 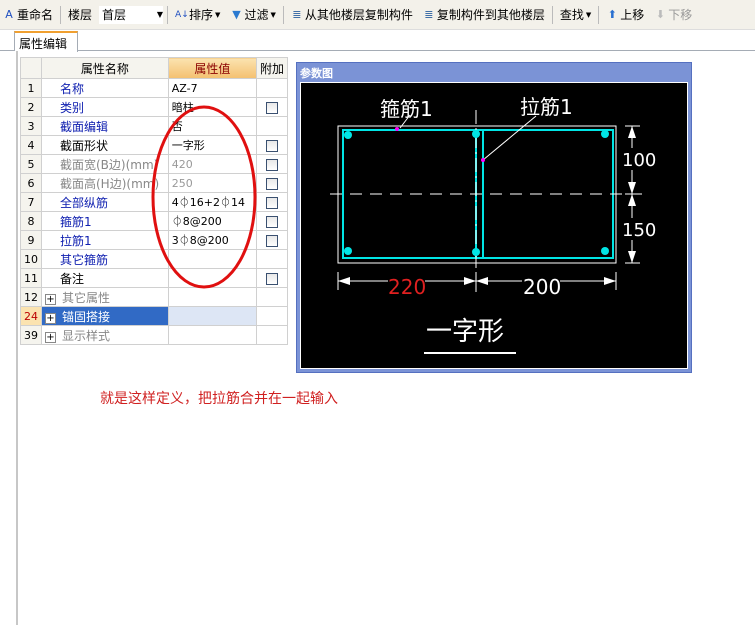 I want to click on dim-top-label: 100, so click(x=639, y=160).